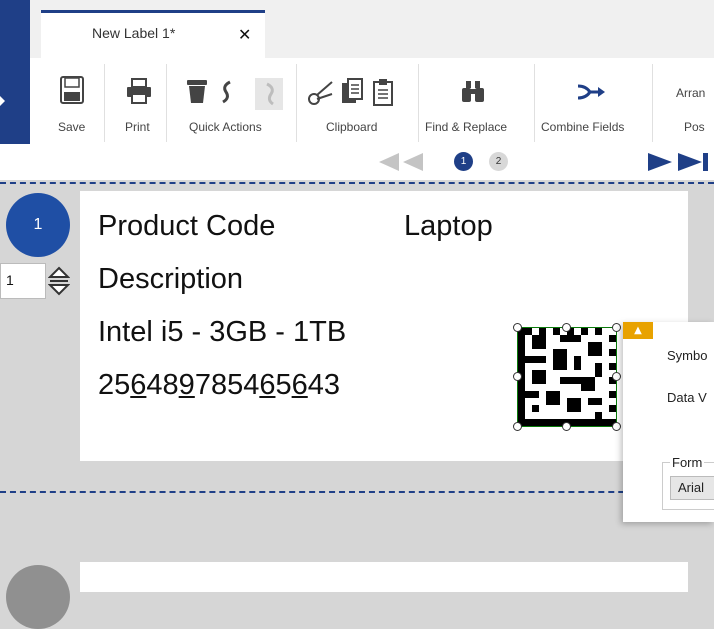  Describe the element at coordinates (352, 94) in the screenshot. I see `copy-icon` at that location.